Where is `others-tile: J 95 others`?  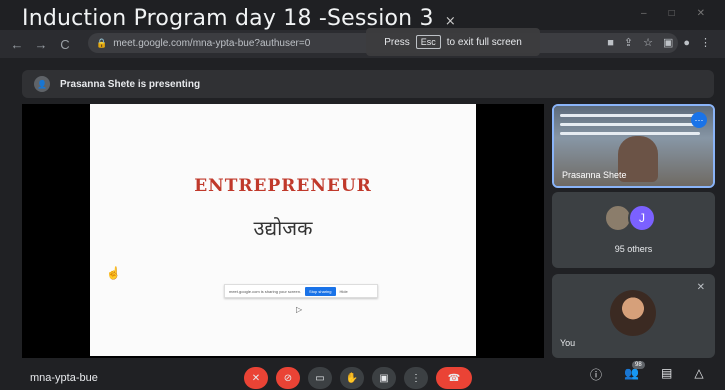
others-tile: J 95 others is located at coordinates (633, 230).